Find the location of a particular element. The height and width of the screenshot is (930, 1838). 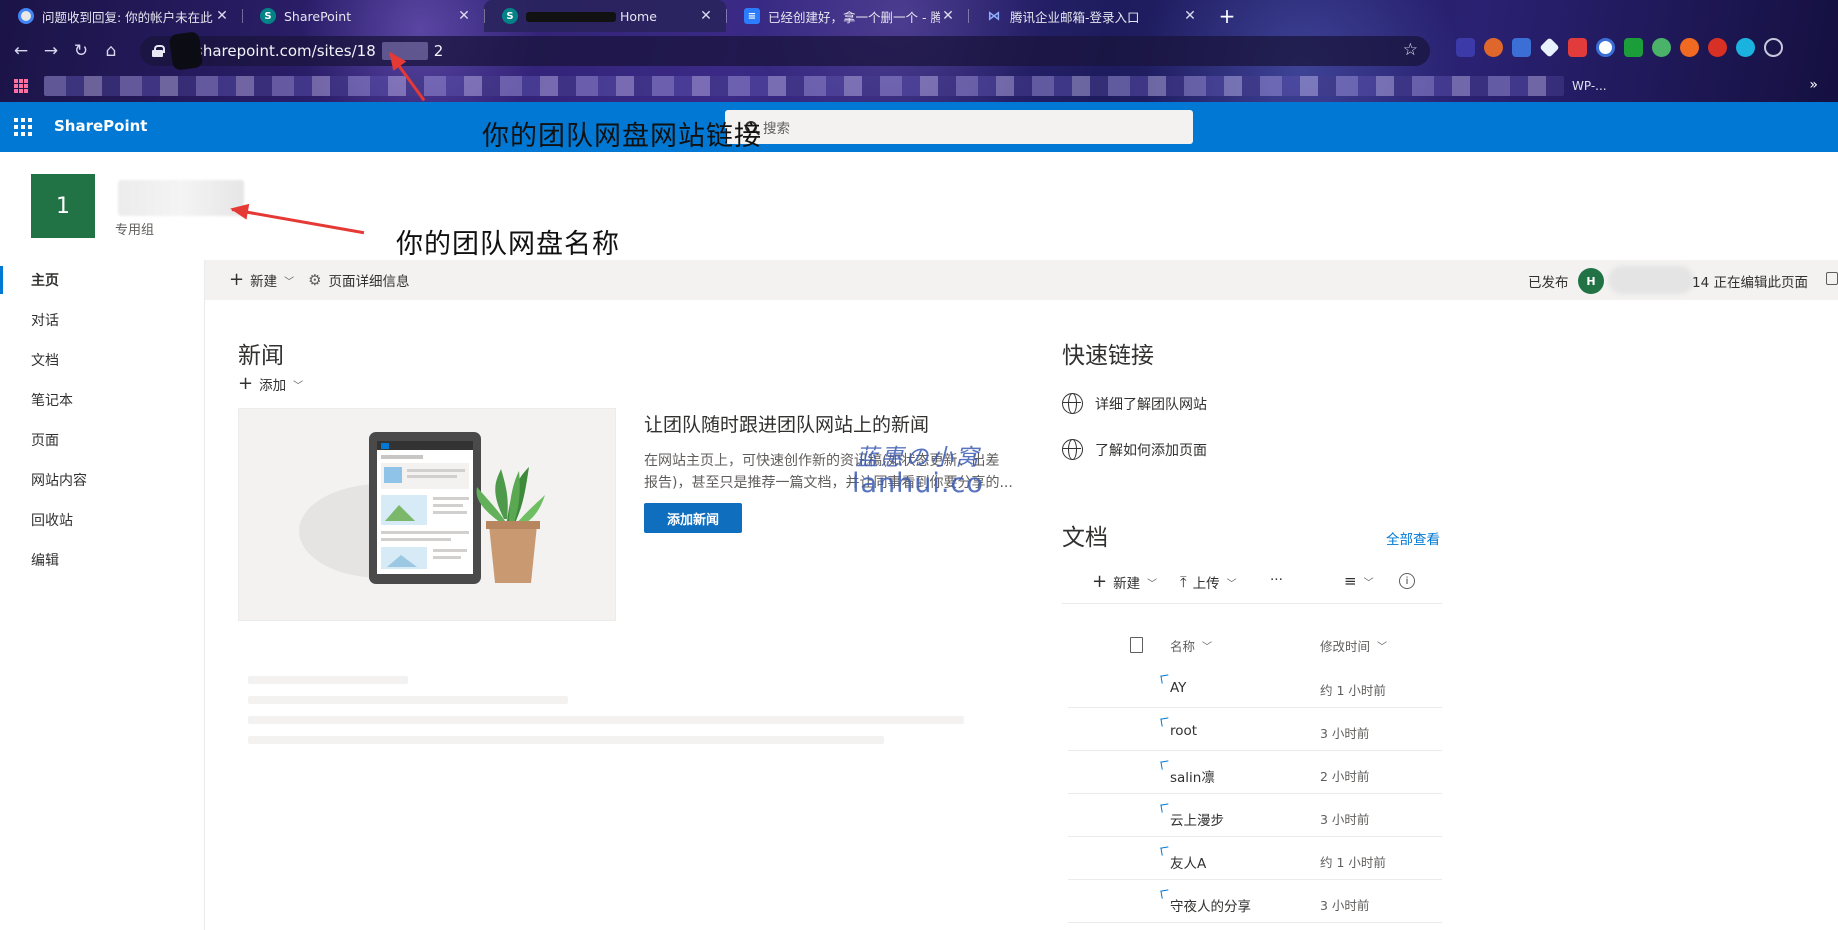

doc-name: salin凛 is located at coordinates (1192, 776).